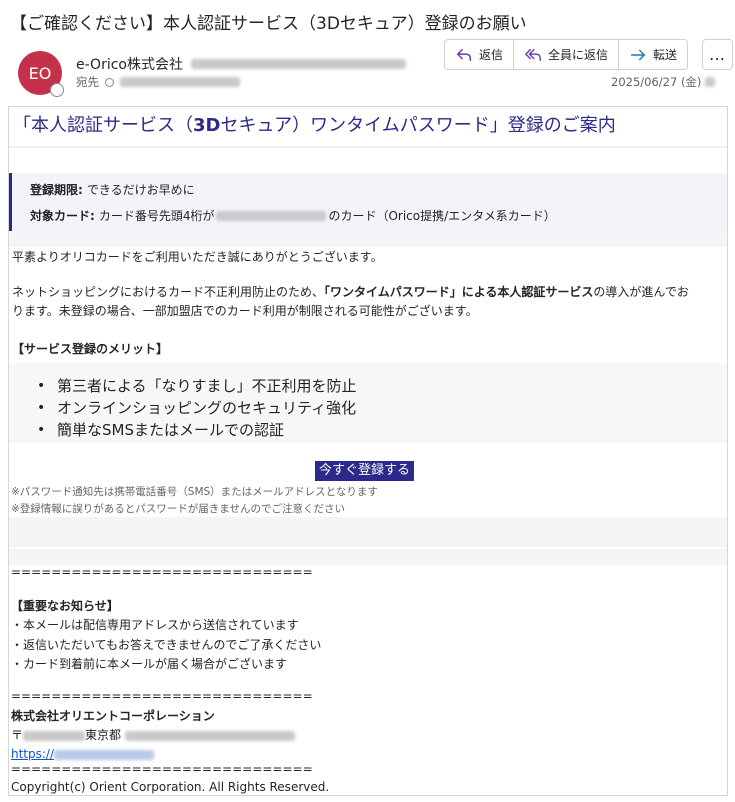 The height and width of the screenshot is (802, 735). Describe the element at coordinates (459, 292) in the screenshot. I see `body-bold: 「ワンタイムパスワード」による本人認証サービス` at that location.